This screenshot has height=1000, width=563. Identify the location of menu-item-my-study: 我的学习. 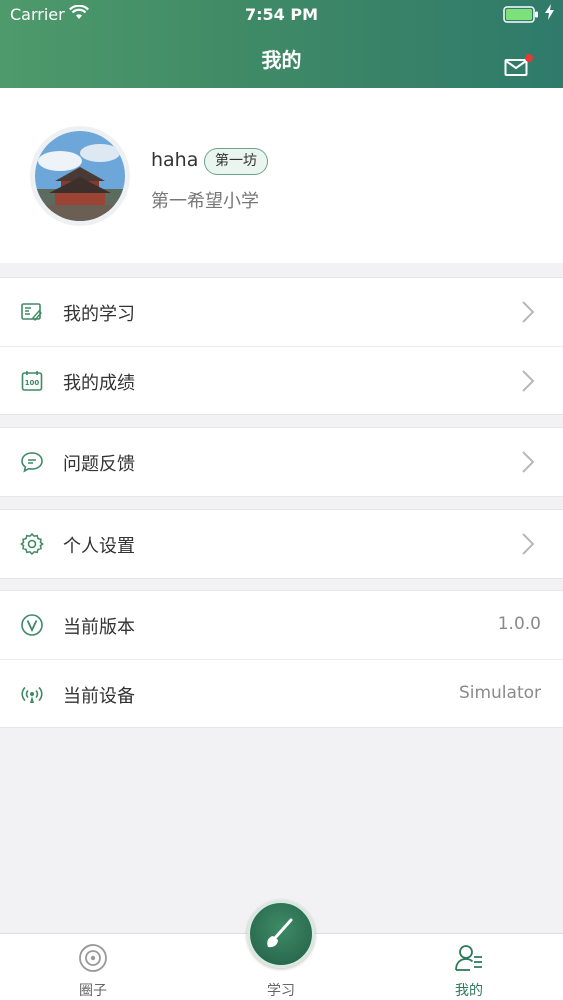
(281, 312).